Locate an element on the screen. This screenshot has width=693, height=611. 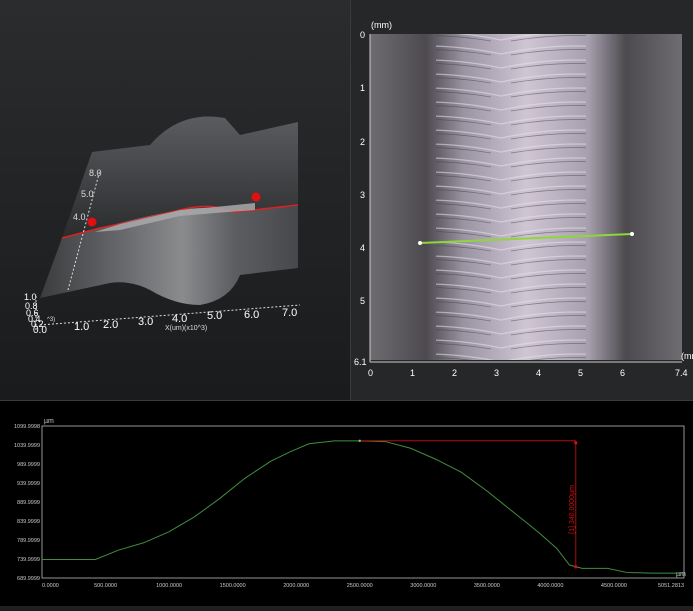
x-tick-label: 5.0 is located at coordinates (214, 316).